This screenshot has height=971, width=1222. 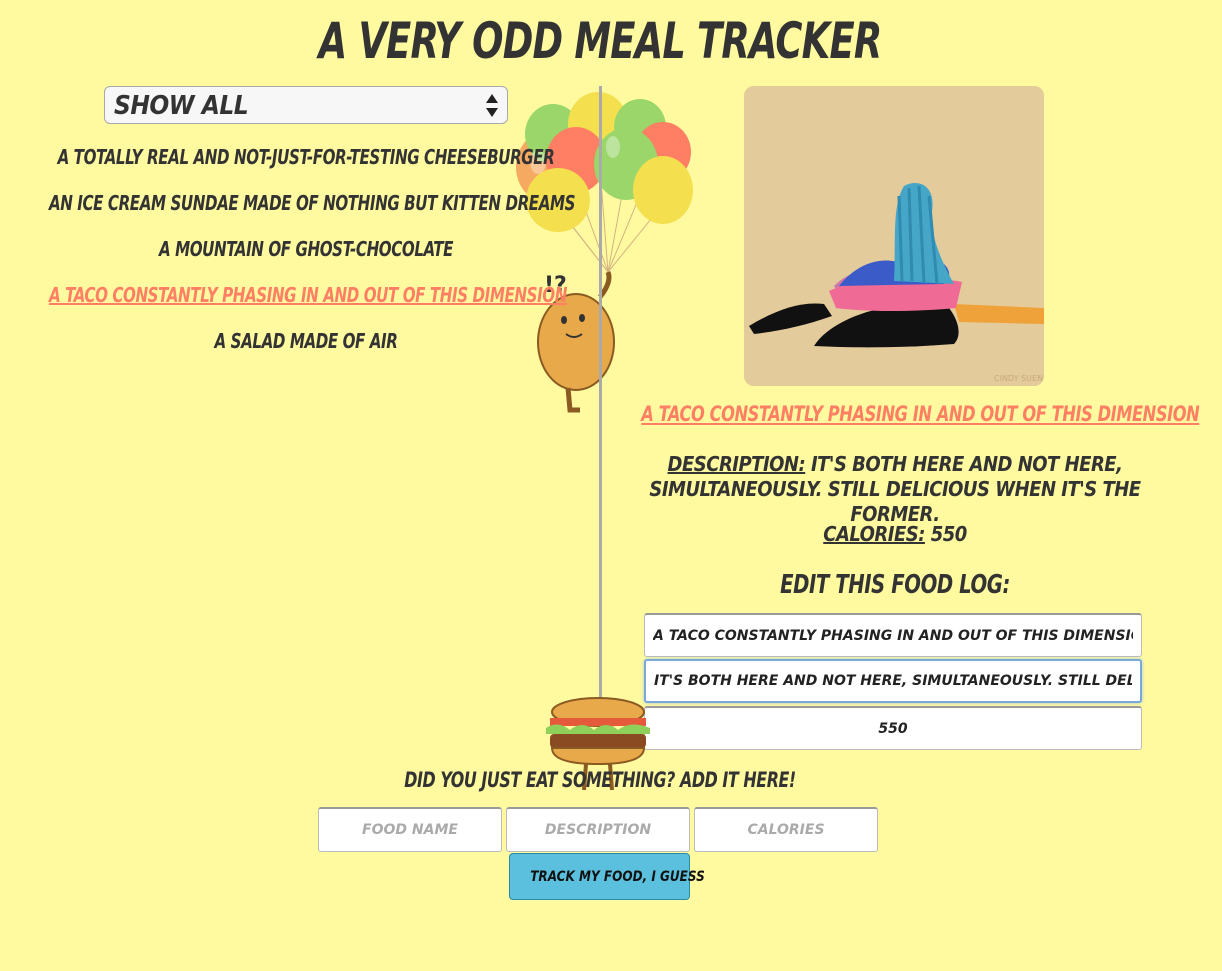 I want to click on edit-form-heading: Edit this food log:, so click(x=895, y=585).